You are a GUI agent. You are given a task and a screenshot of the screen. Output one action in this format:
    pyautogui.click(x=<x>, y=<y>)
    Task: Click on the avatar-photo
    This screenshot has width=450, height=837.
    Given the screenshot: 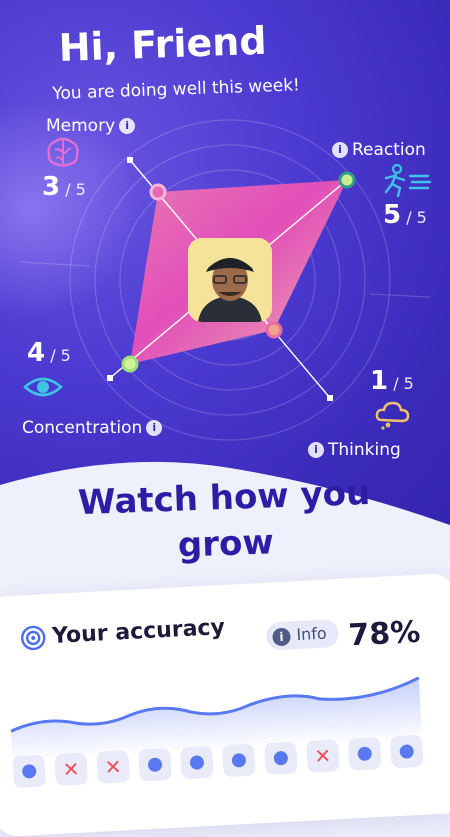 What is the action you would take?
    pyautogui.click(x=230, y=280)
    